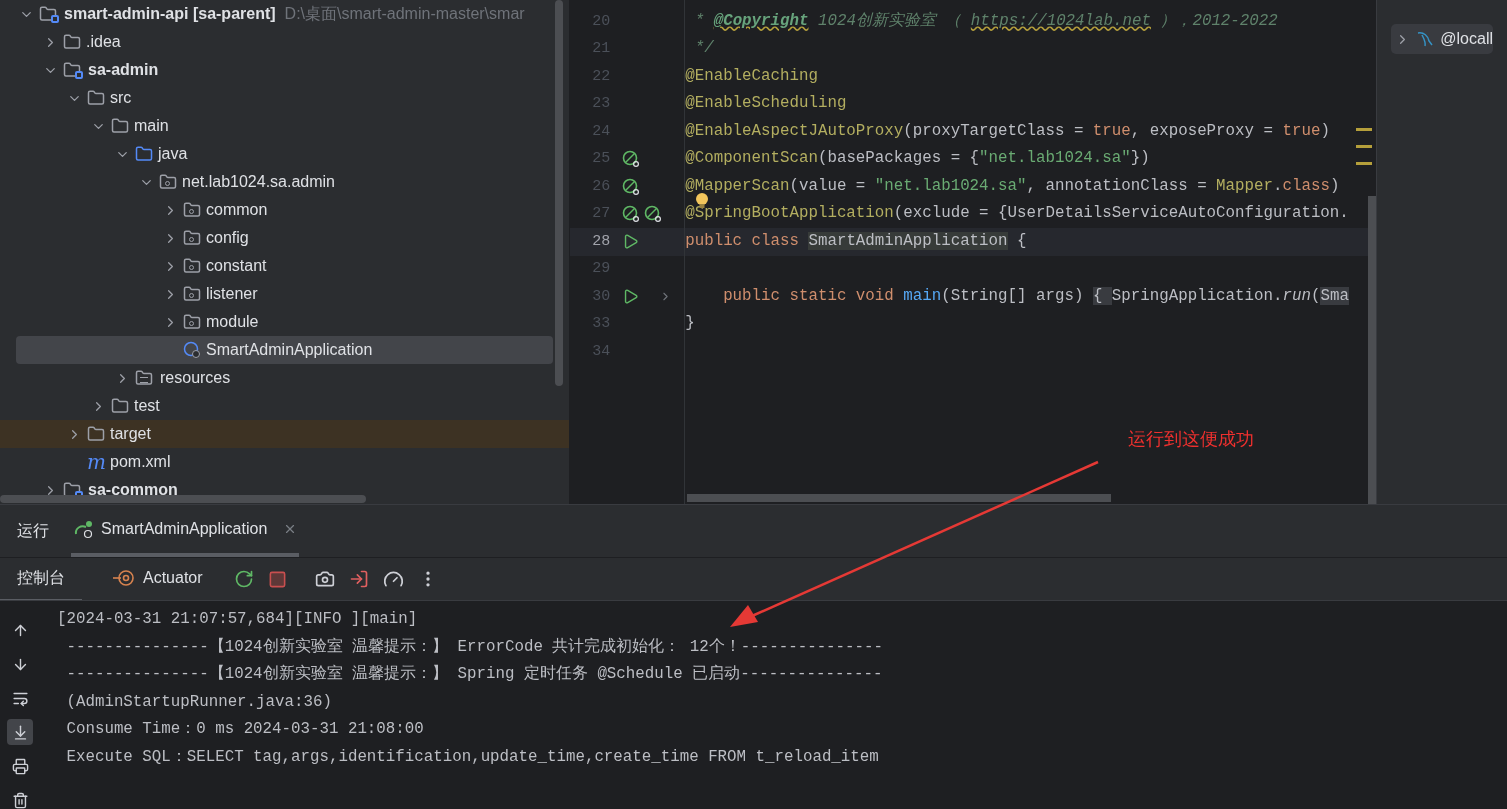 This screenshot has width=1507, height=809. Describe the element at coordinates (474, 674) in the screenshot. I see `console-line: ---------------【1024创新实验室 温馨提示：】 Spring 定时任务 @Schedule 已启动---------------` at that location.